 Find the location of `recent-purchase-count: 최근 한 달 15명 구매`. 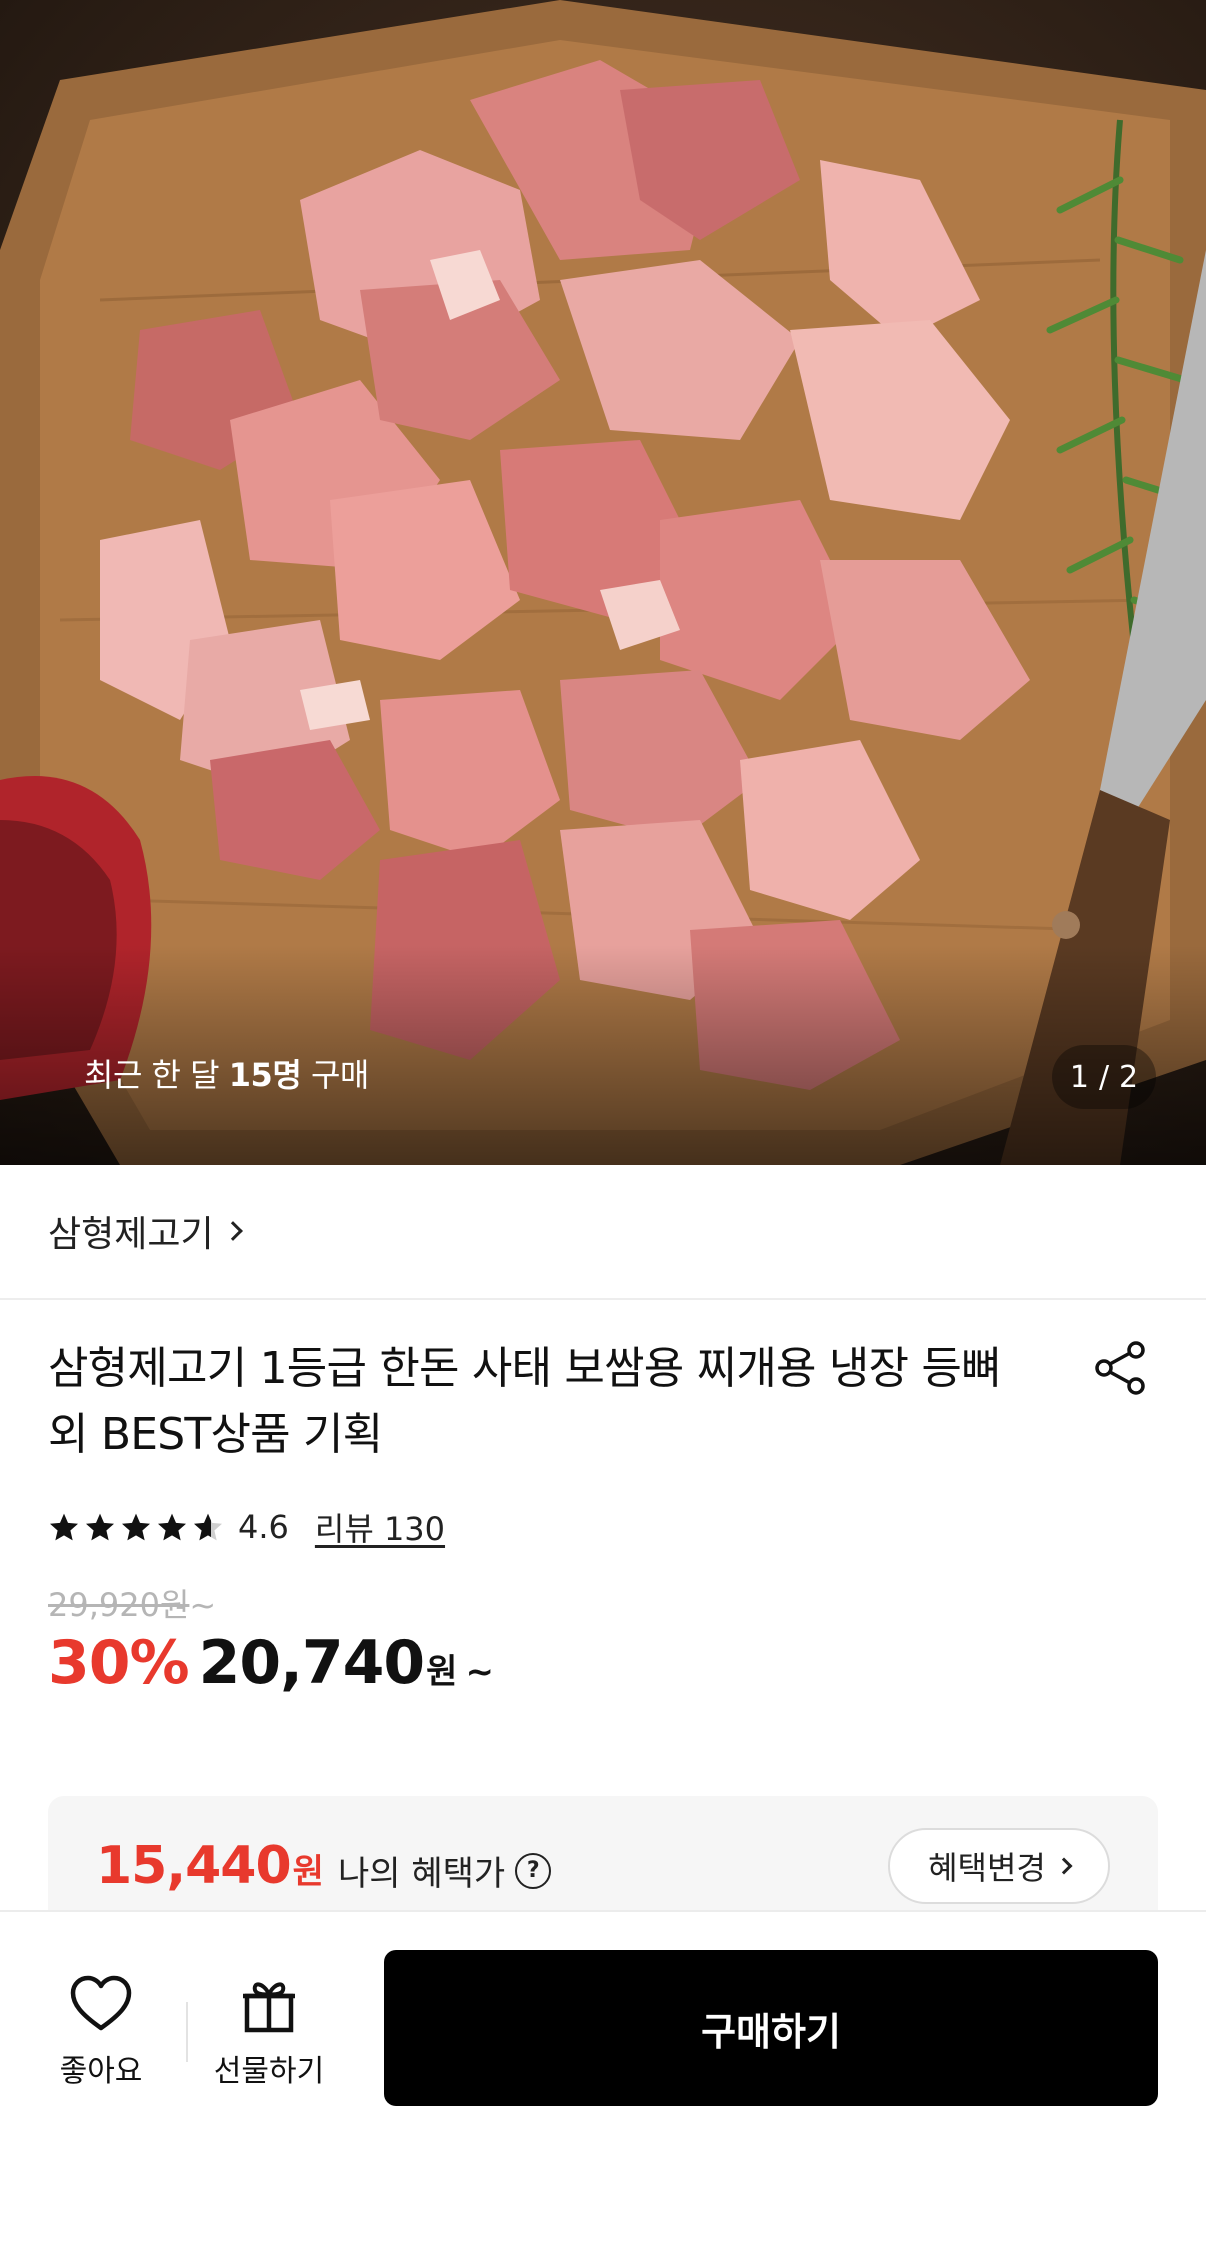

recent-purchase-count: 최근 한 달 15명 구매 is located at coordinates (226, 1073).